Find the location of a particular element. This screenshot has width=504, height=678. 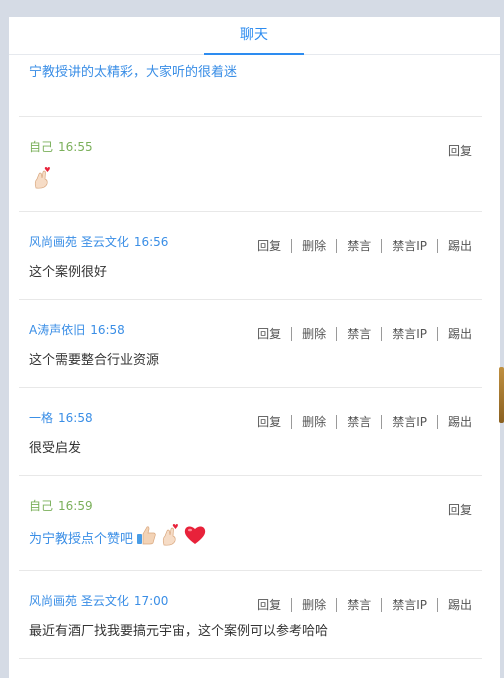

message-body is located at coordinates (41, 180).